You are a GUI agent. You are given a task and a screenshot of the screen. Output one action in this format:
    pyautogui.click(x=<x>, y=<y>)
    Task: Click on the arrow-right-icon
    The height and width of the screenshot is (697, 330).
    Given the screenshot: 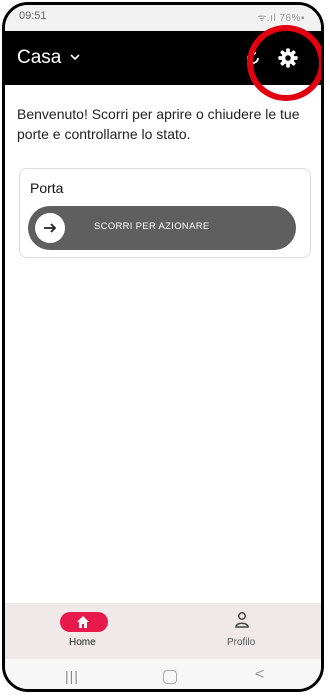 What is the action you would take?
    pyautogui.click(x=50, y=228)
    